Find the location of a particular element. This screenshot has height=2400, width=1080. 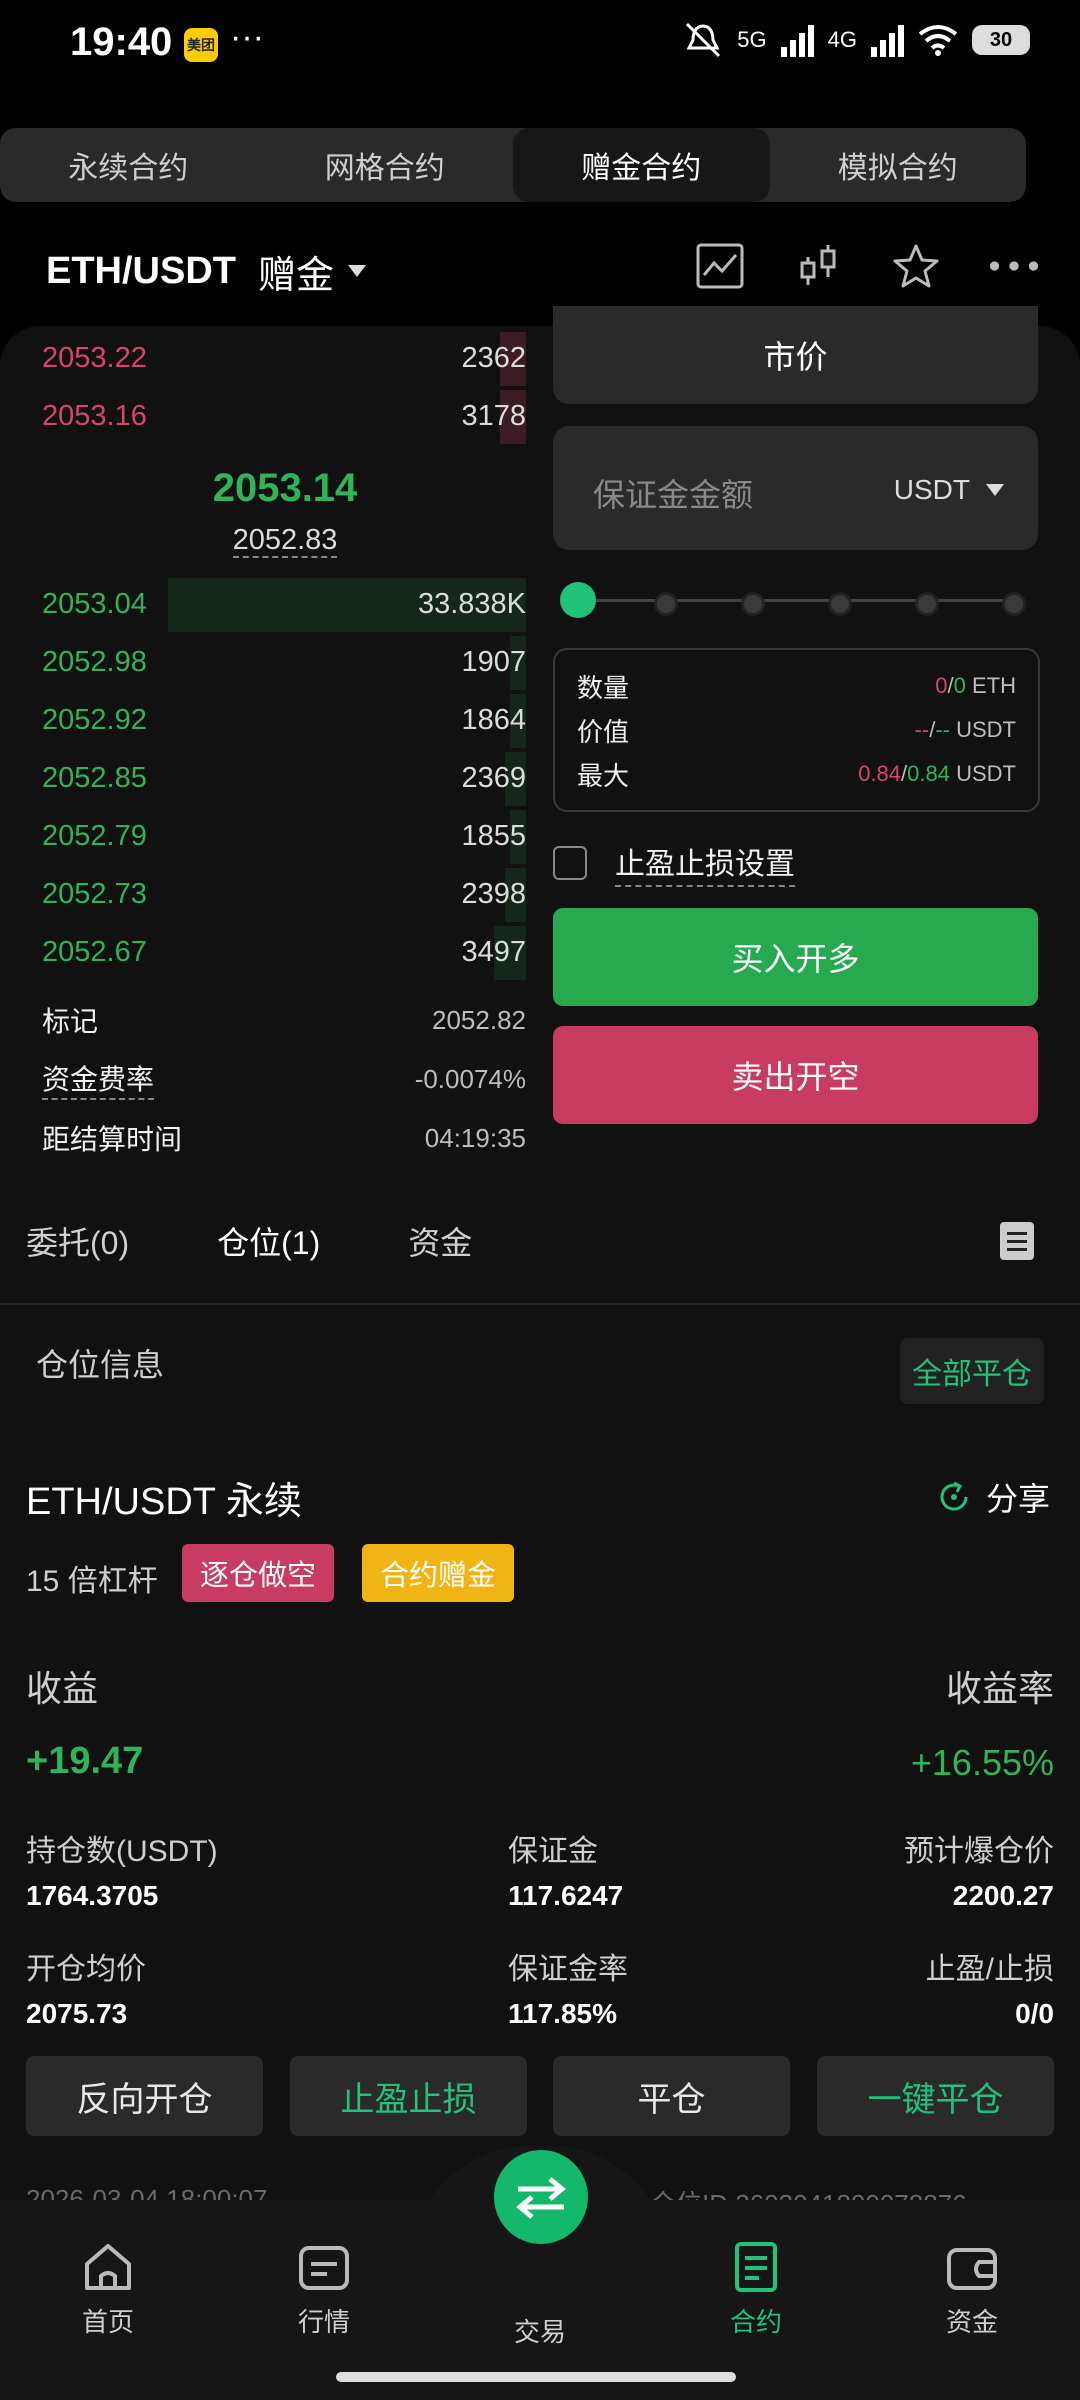

funding-rate-row: 资金费率 -0.0074% is located at coordinates (284, 1079).